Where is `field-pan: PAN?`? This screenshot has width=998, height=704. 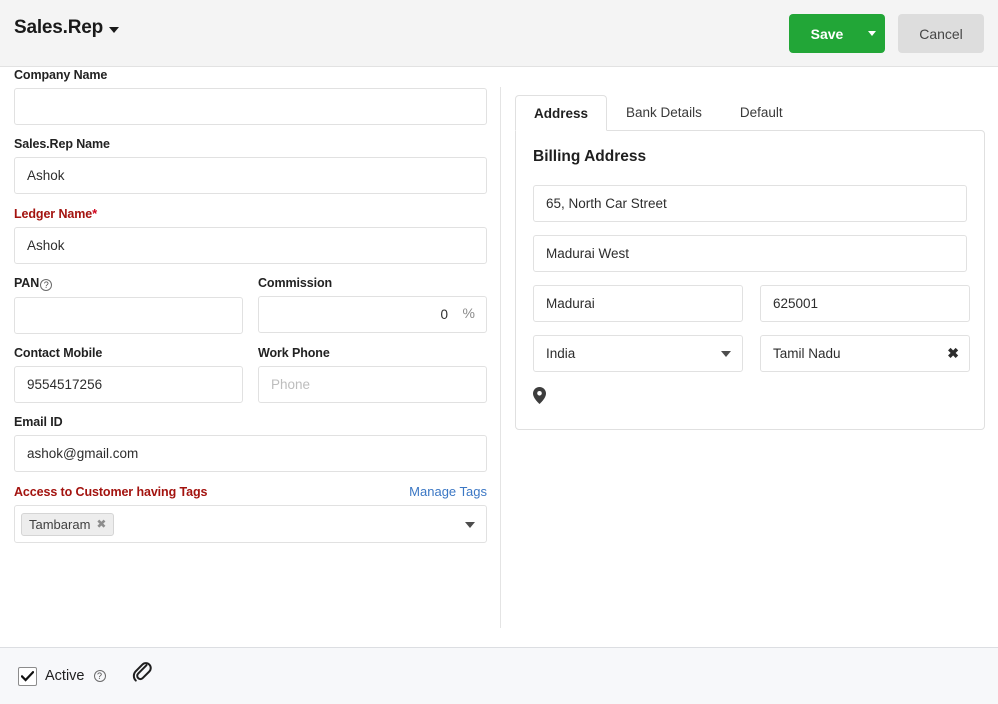 field-pan: PAN? is located at coordinates (128, 305).